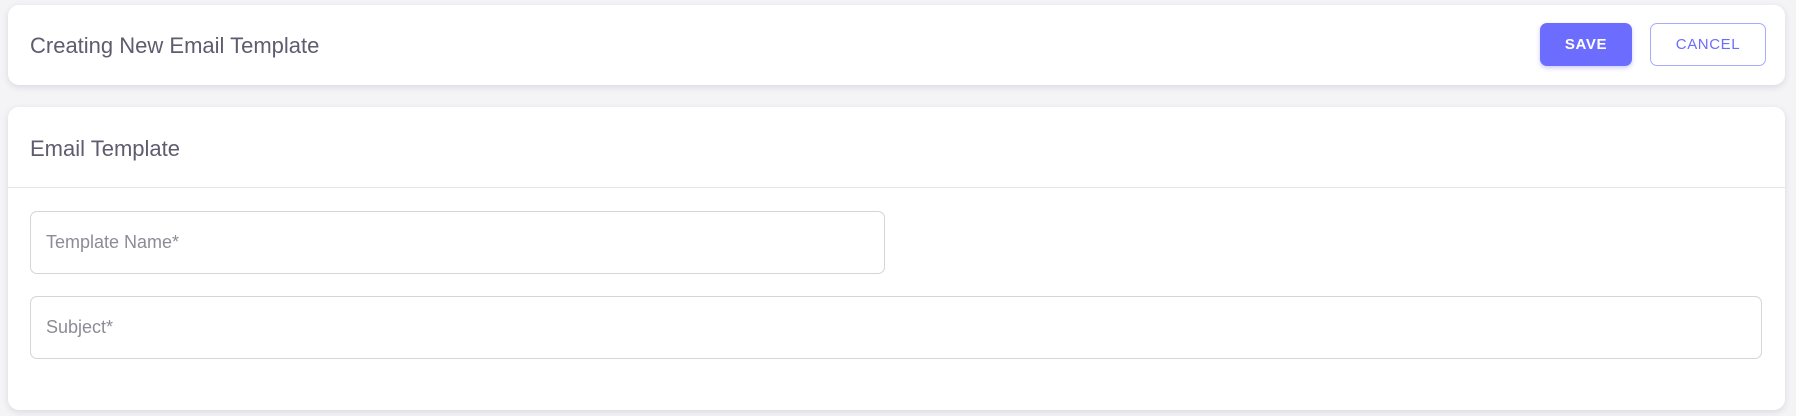  What do you see at coordinates (1708, 44) in the screenshot?
I see `cancel-button: CANCEL` at bounding box center [1708, 44].